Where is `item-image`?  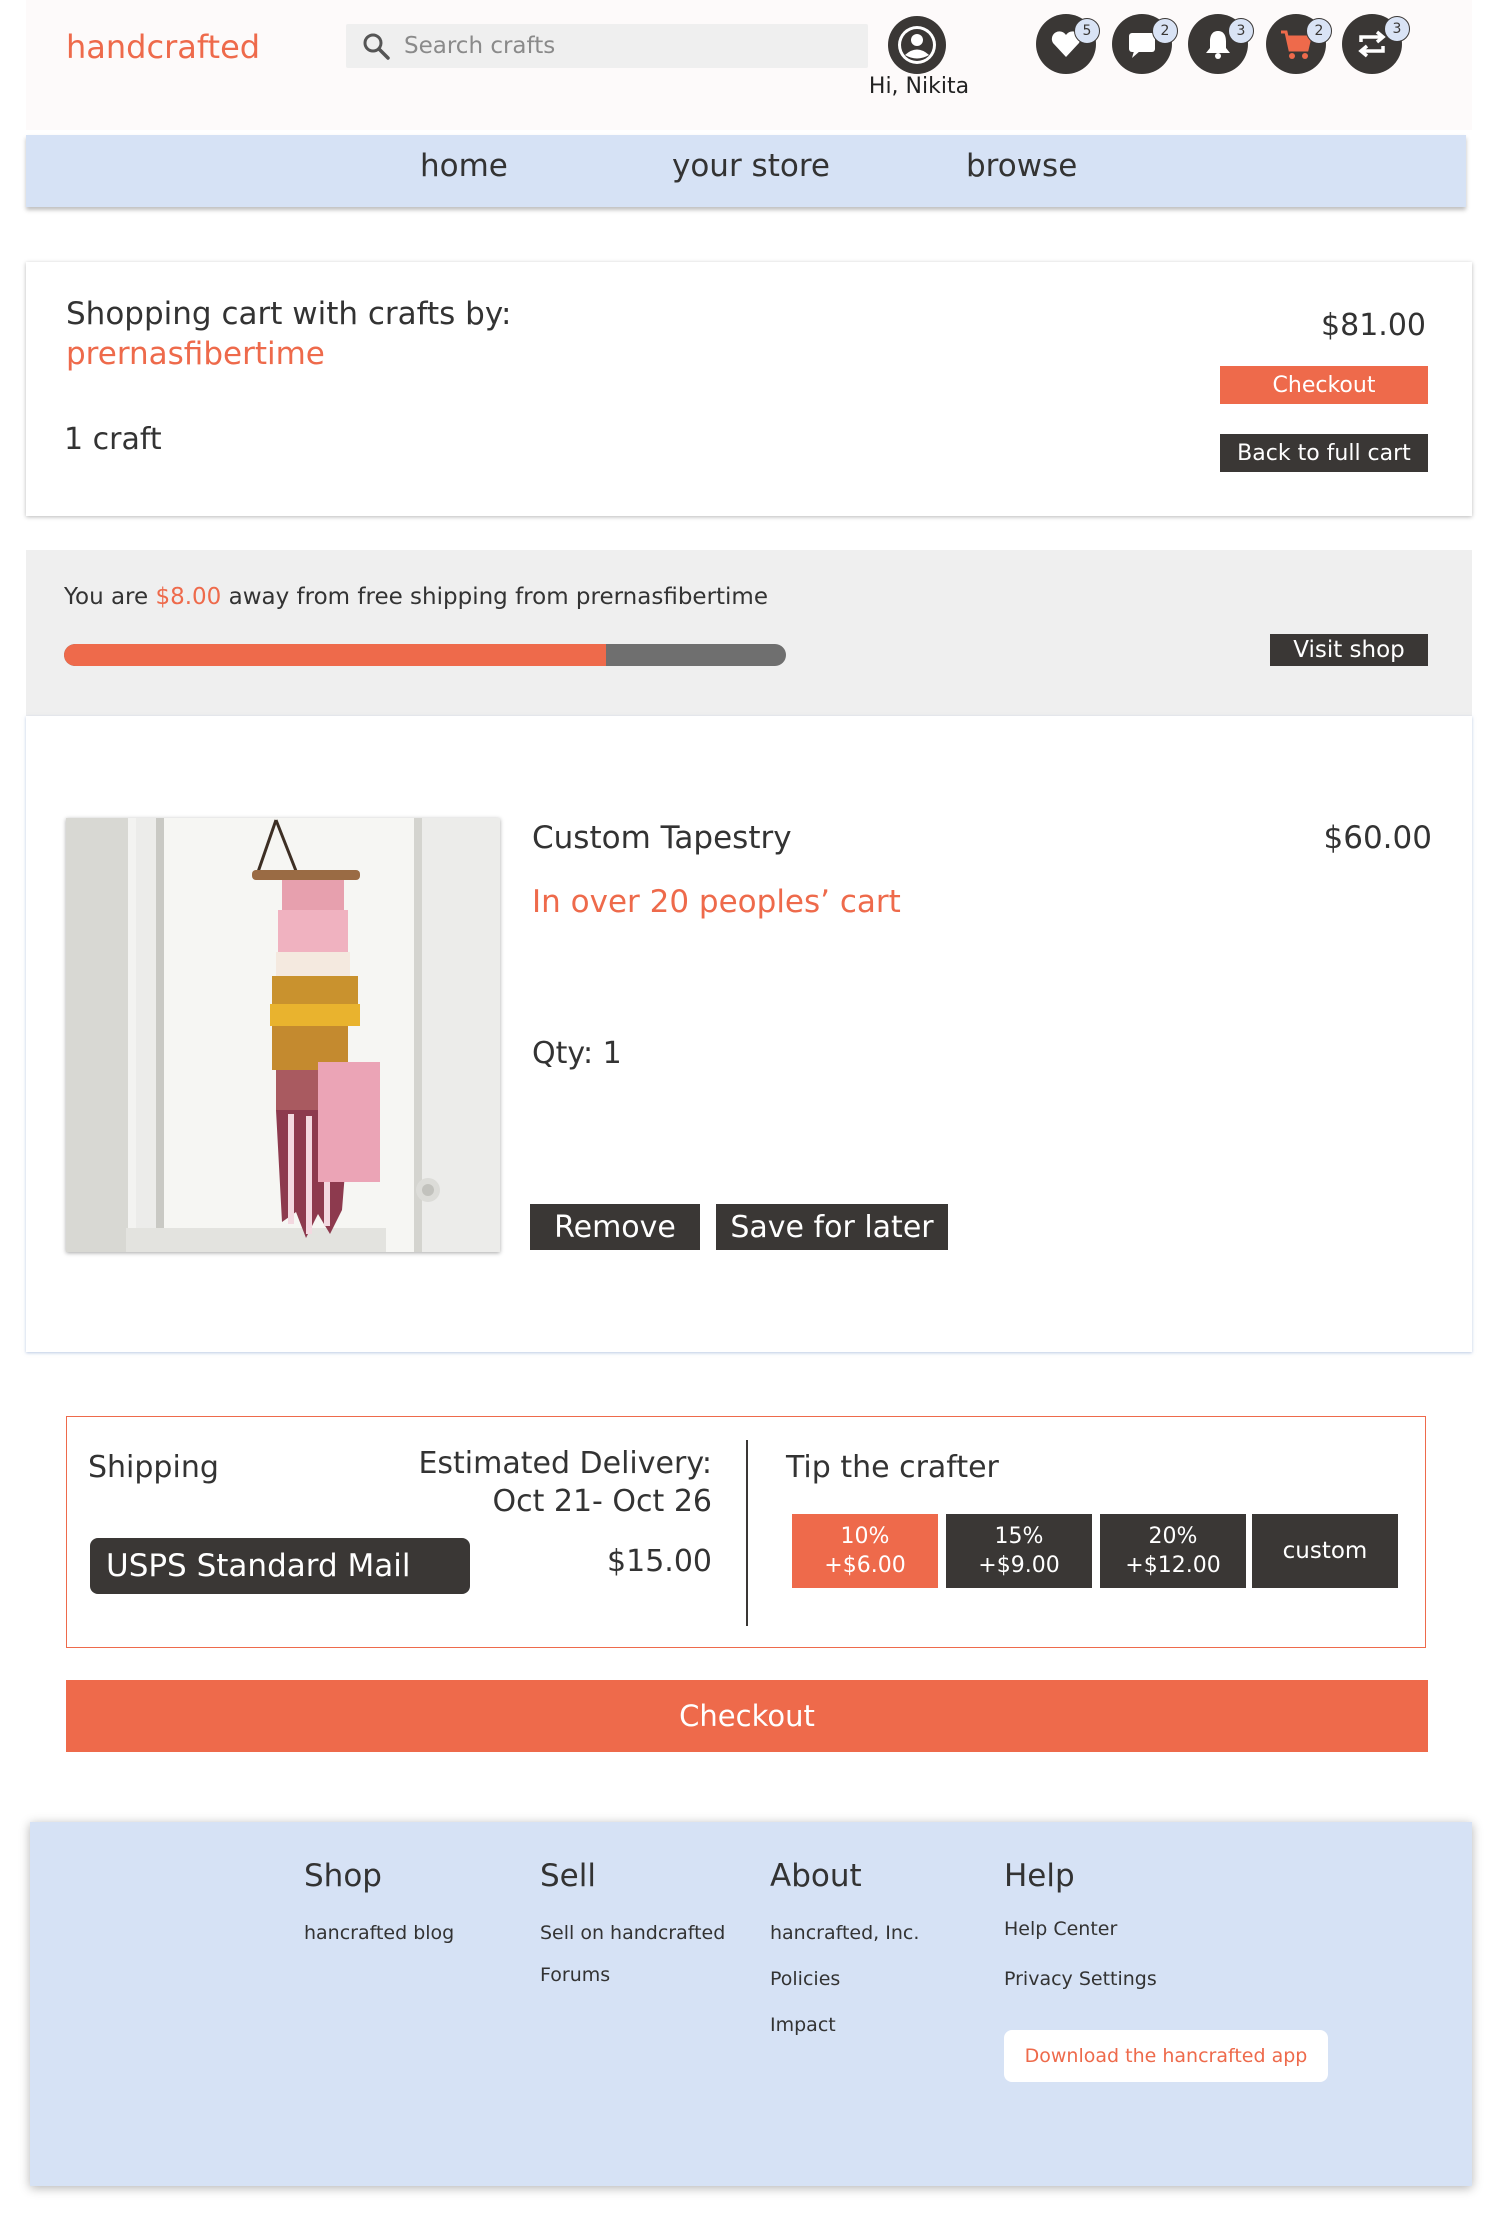
item-image is located at coordinates (283, 1035).